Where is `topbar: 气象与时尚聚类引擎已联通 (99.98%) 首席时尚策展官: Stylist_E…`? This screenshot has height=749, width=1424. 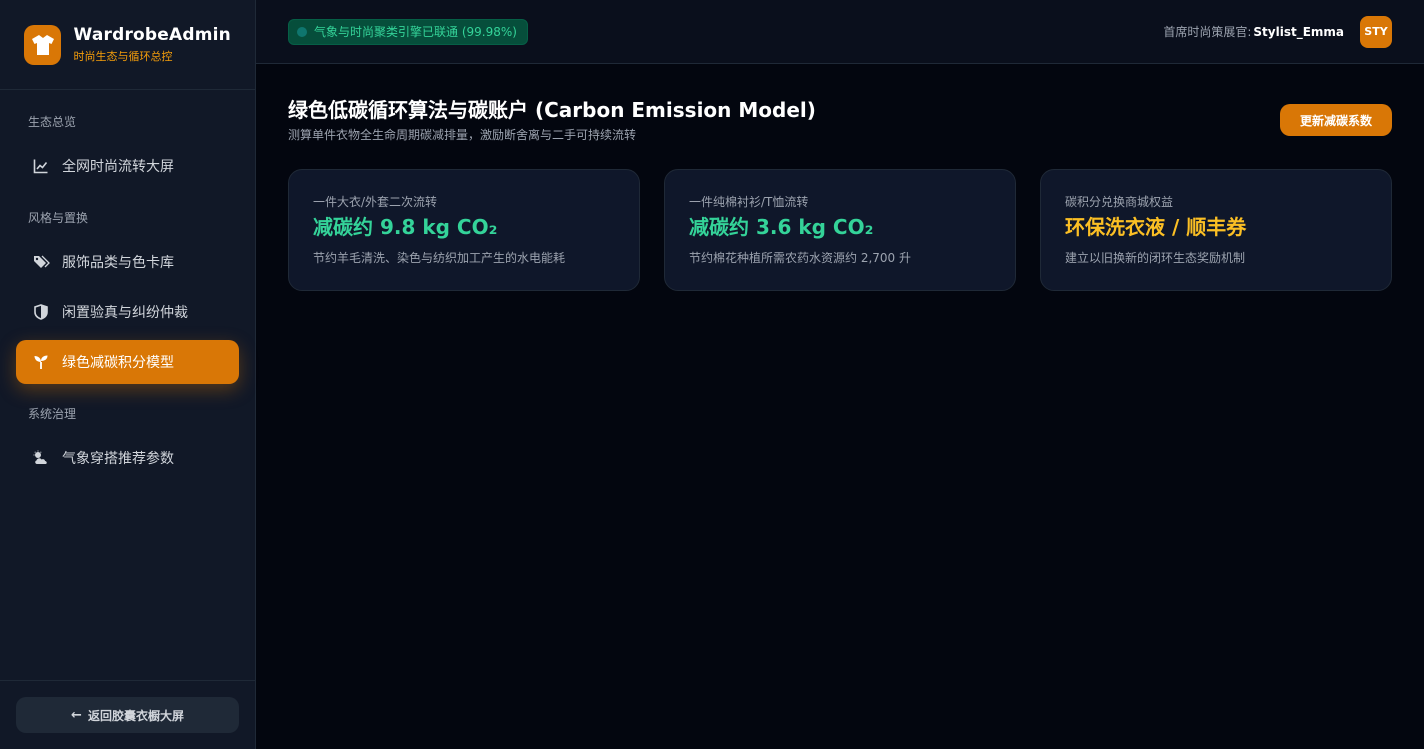
topbar: 气象与时尚聚类引擎已联通 (99.98%) 首席时尚策展官: Stylist_E… is located at coordinates (840, 32).